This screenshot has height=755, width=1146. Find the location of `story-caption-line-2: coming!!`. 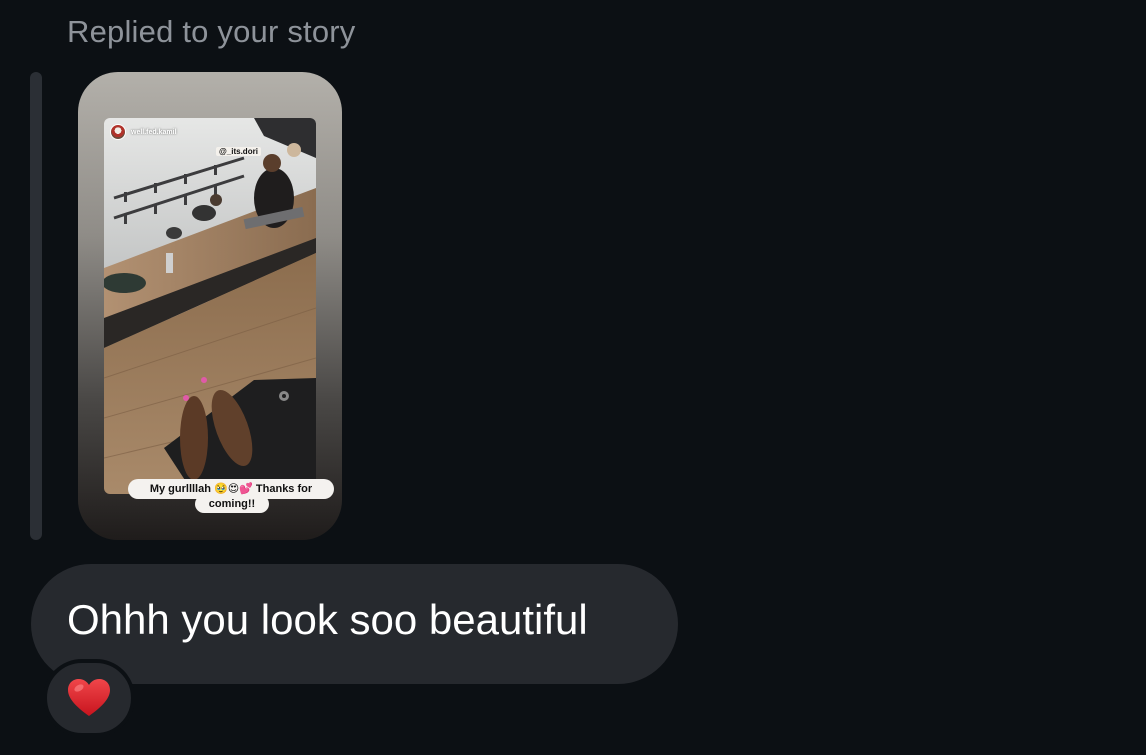

story-caption-line-2: coming!! is located at coordinates (232, 504).